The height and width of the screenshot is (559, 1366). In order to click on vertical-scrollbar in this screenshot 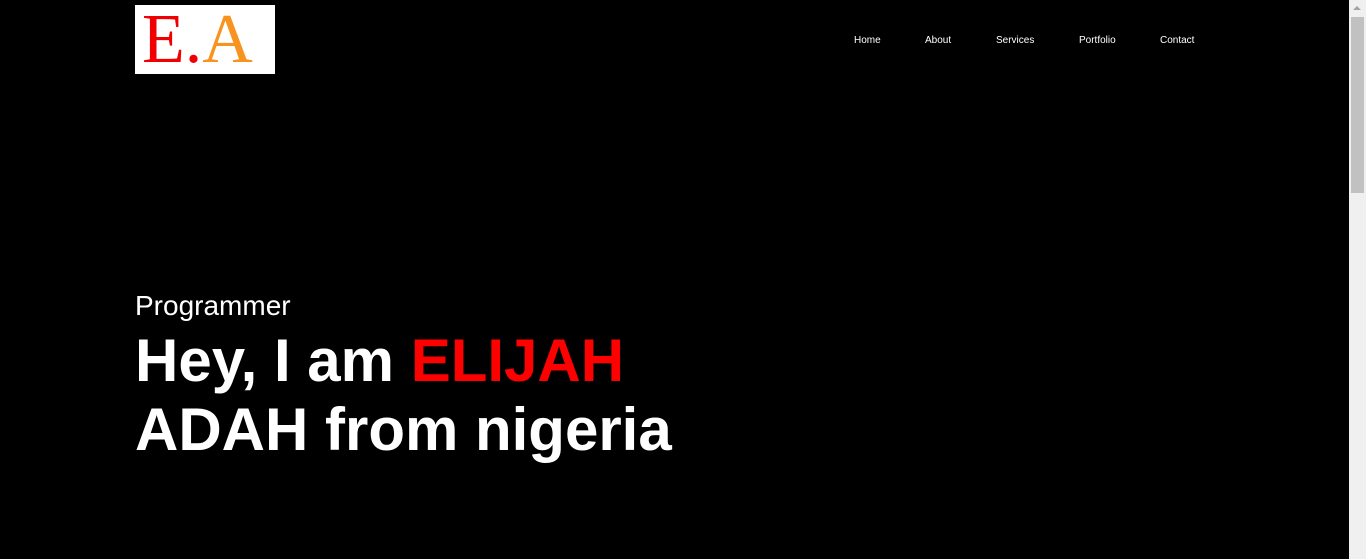, I will do `click(1357, 279)`.